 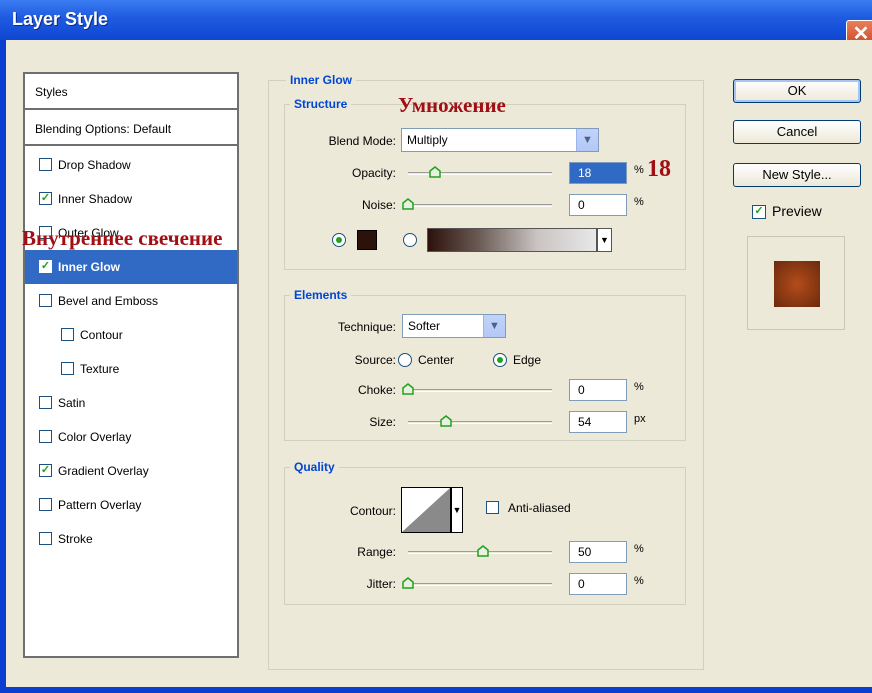 What do you see at coordinates (131, 129) in the screenshot?
I see `blending-options-item: Blending Options: Default` at bounding box center [131, 129].